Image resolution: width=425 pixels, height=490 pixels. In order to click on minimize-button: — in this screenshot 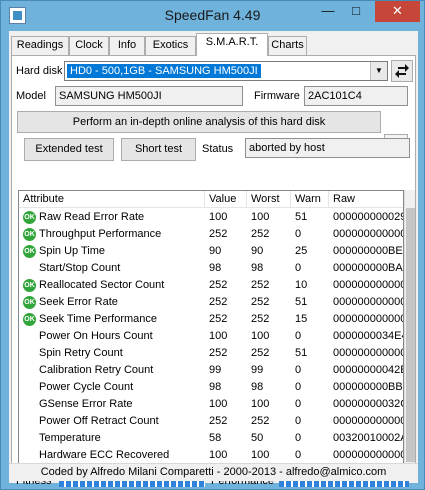, I will do `click(328, 11)`.